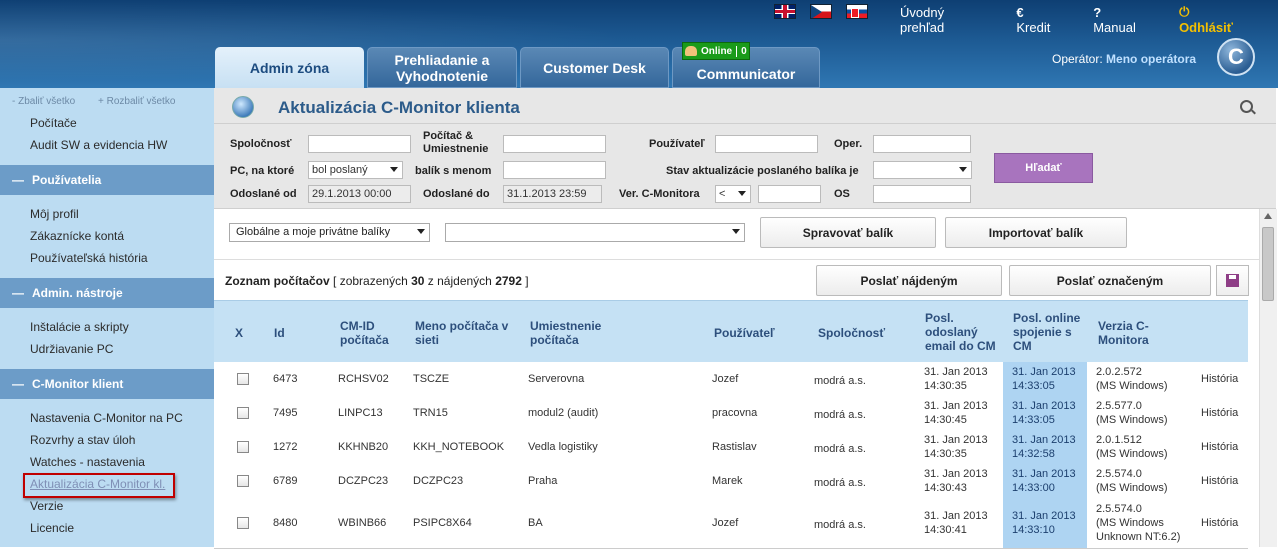  What do you see at coordinates (734, 447) in the screenshot?
I see `cell-user: Rastislav` at bounding box center [734, 447].